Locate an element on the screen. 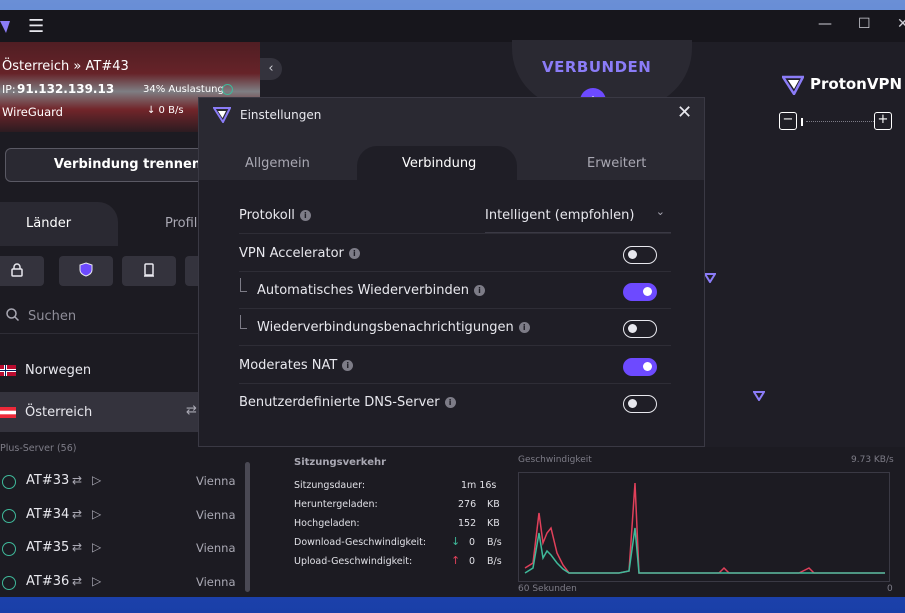 This screenshot has height=613, width=905. norway-flag-icon is located at coordinates (8, 370).